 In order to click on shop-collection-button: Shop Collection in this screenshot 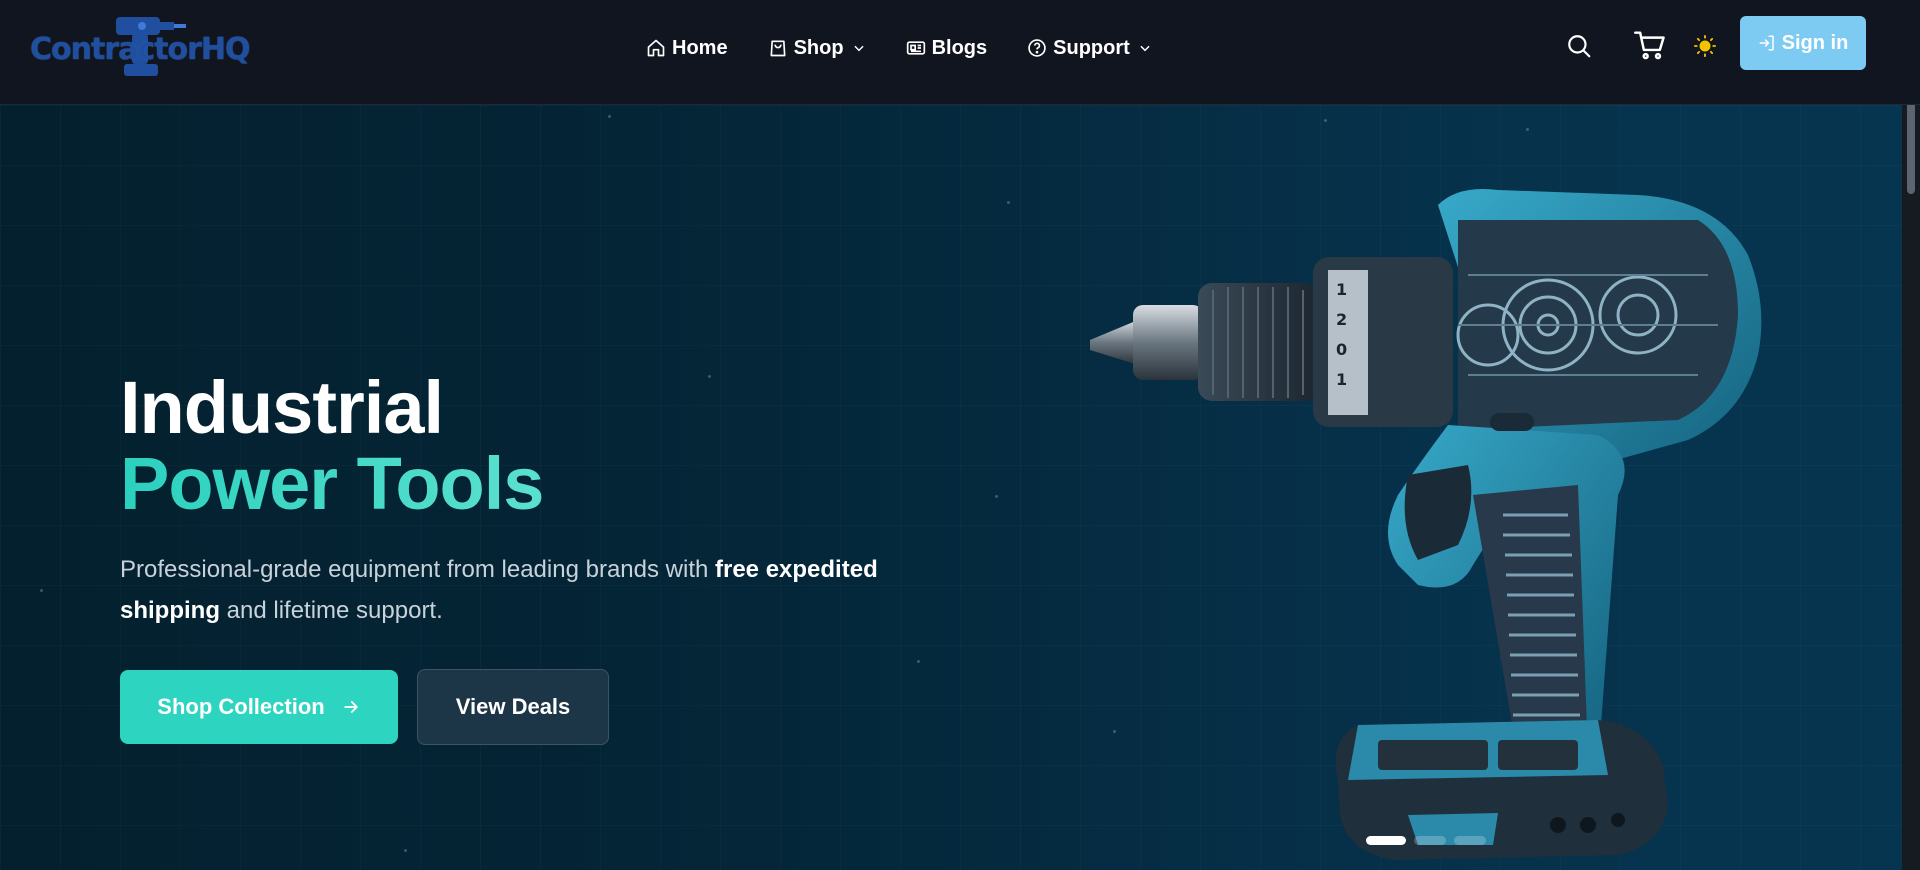, I will do `click(259, 707)`.